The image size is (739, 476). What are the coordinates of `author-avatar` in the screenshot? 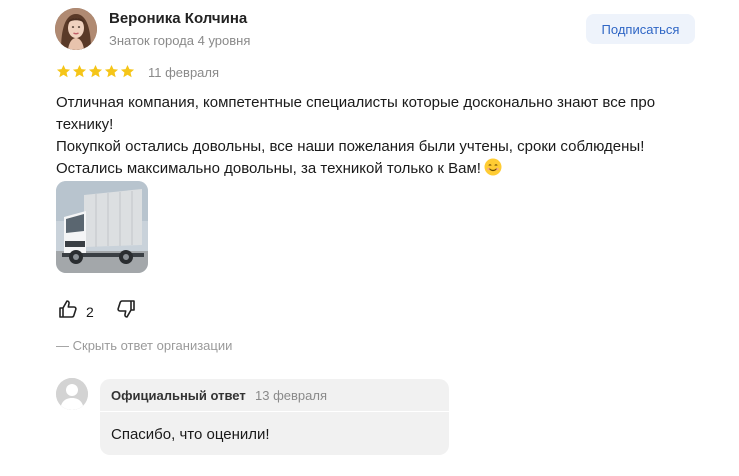 It's located at (76, 29).